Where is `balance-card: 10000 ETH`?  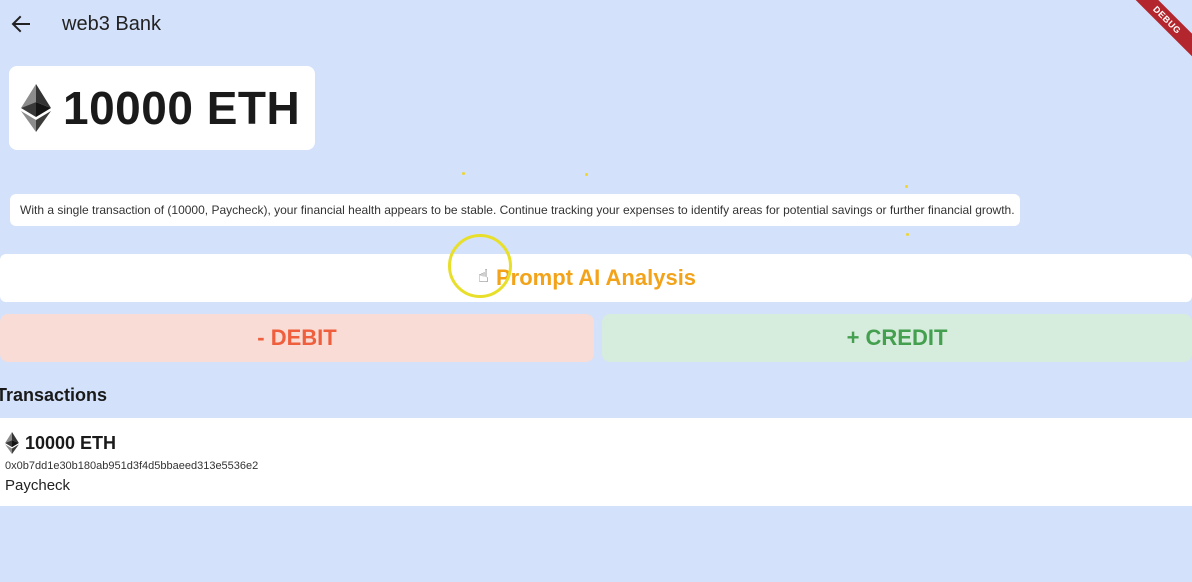
balance-card: 10000 ETH is located at coordinates (162, 108).